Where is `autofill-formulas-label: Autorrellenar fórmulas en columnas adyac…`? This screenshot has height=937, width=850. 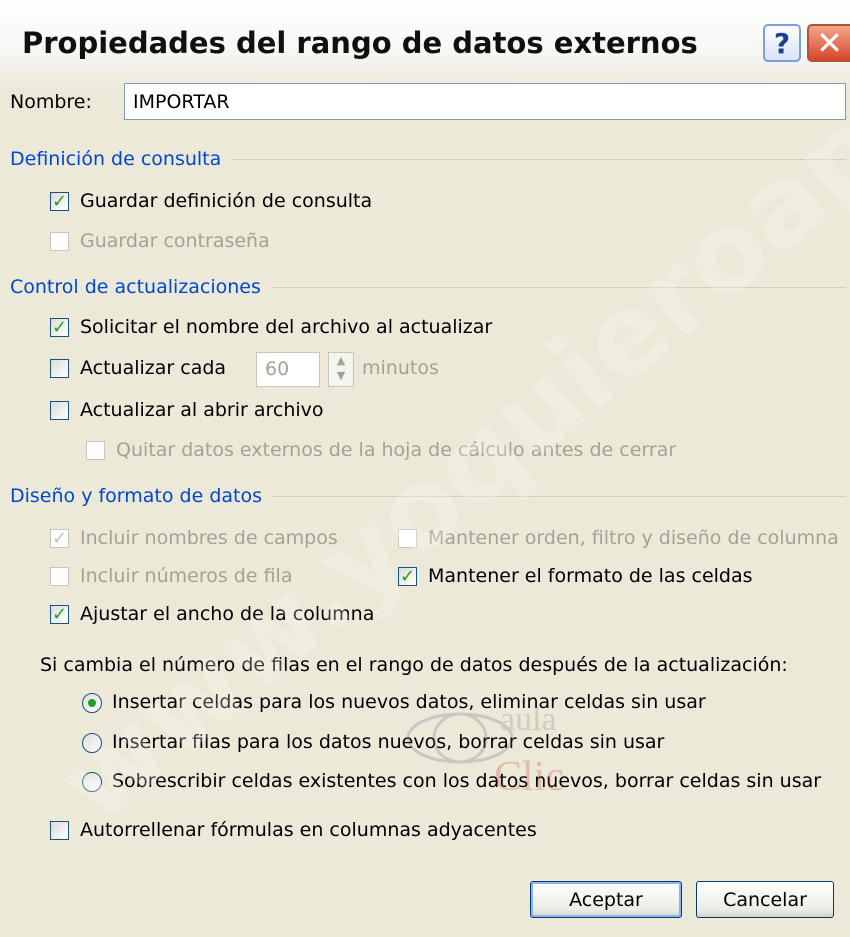
autofill-formulas-label: Autorrellenar fórmulas en columnas adyac… is located at coordinates (308, 830).